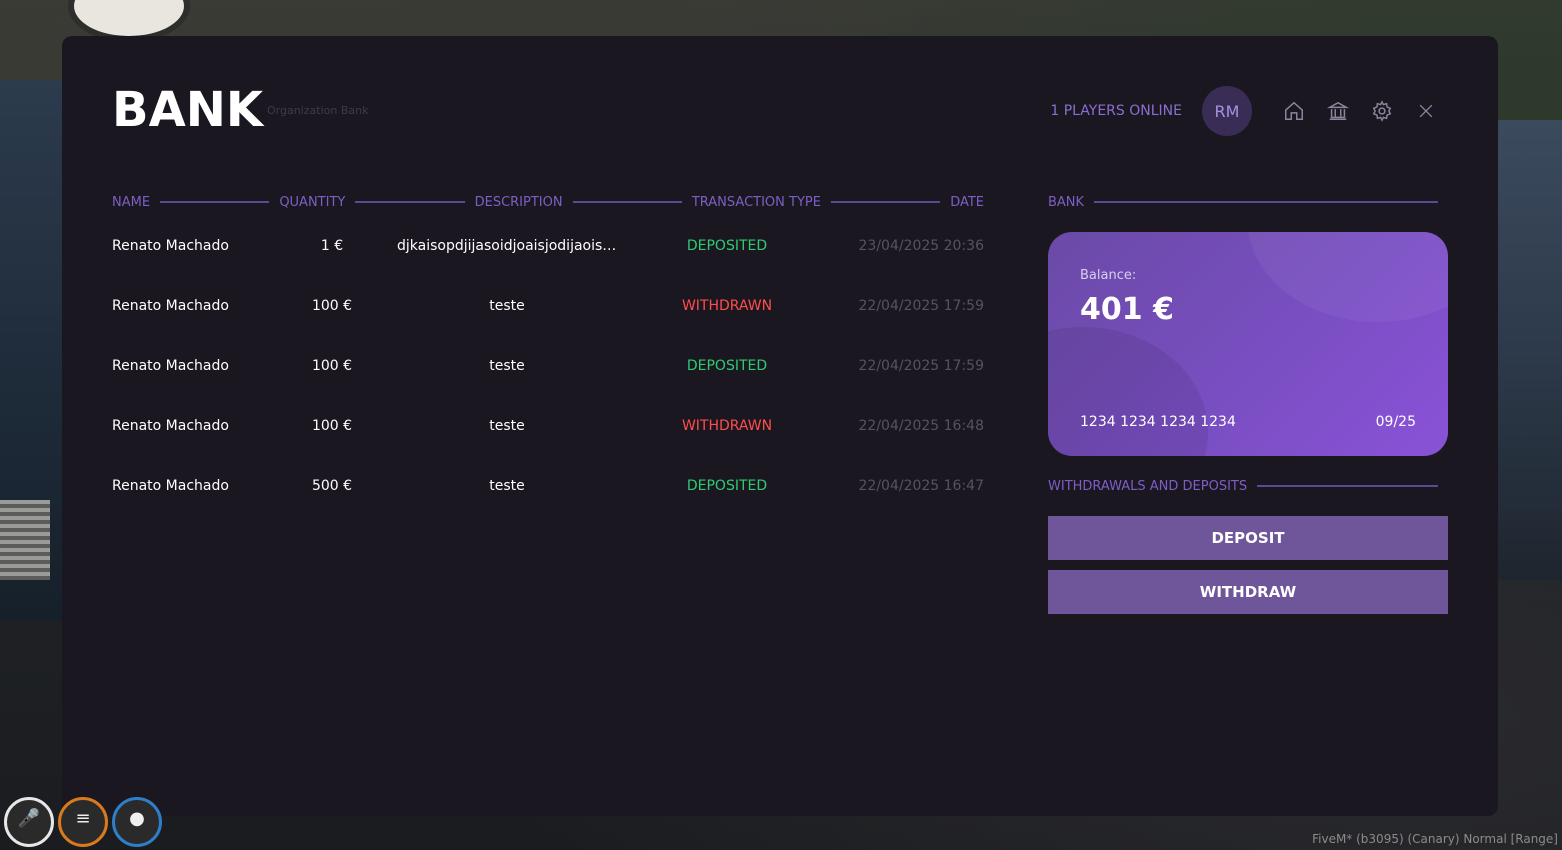 This screenshot has width=1562, height=850. What do you see at coordinates (332, 486) in the screenshot?
I see `row-quantity: 500 €` at bounding box center [332, 486].